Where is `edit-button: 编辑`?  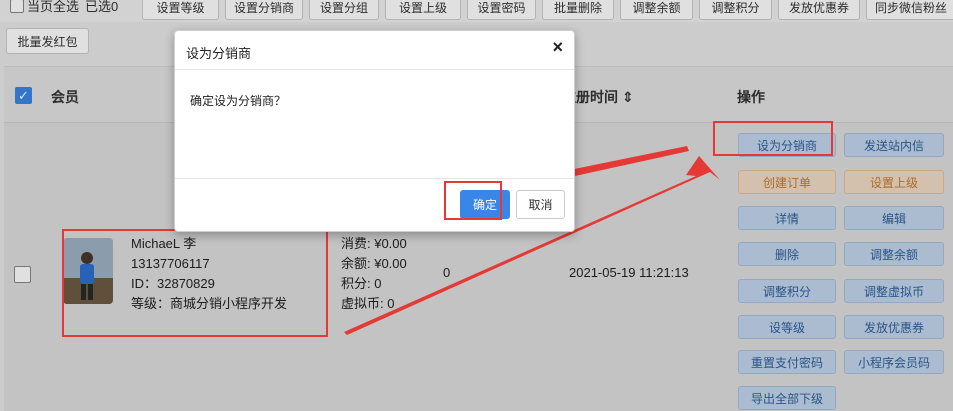 edit-button: 编辑 is located at coordinates (894, 218).